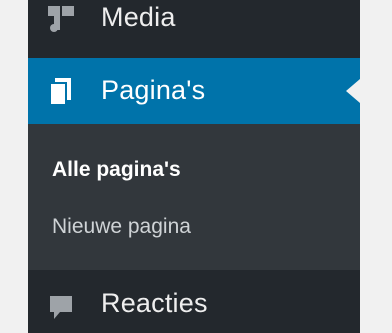 The height and width of the screenshot is (333, 392). What do you see at coordinates (138, 17) in the screenshot?
I see `sidebar-item-label: Media` at bounding box center [138, 17].